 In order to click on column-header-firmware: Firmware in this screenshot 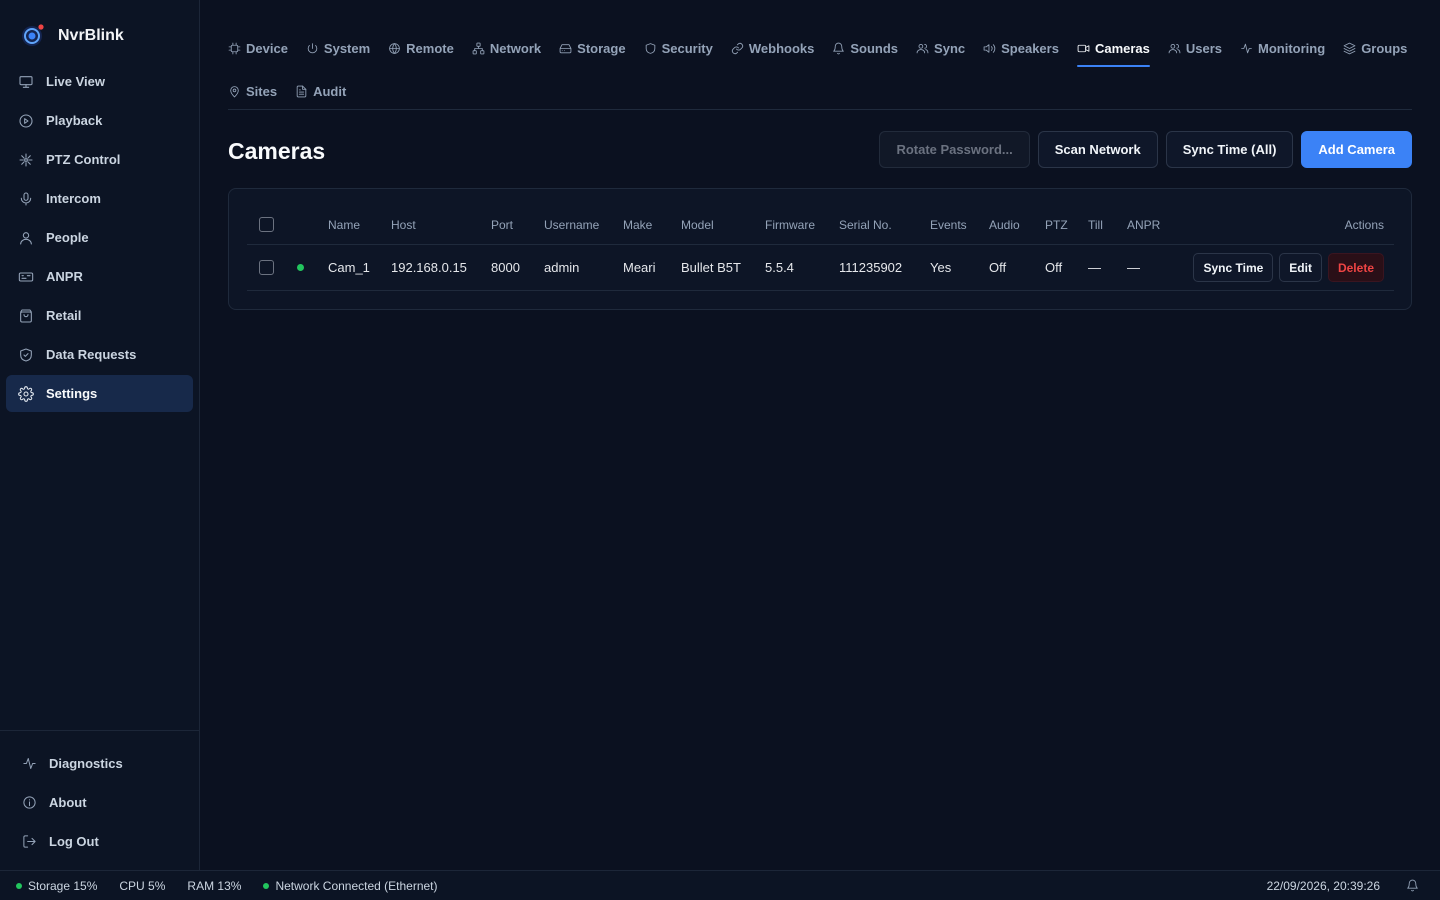, I will do `click(790, 224)`.